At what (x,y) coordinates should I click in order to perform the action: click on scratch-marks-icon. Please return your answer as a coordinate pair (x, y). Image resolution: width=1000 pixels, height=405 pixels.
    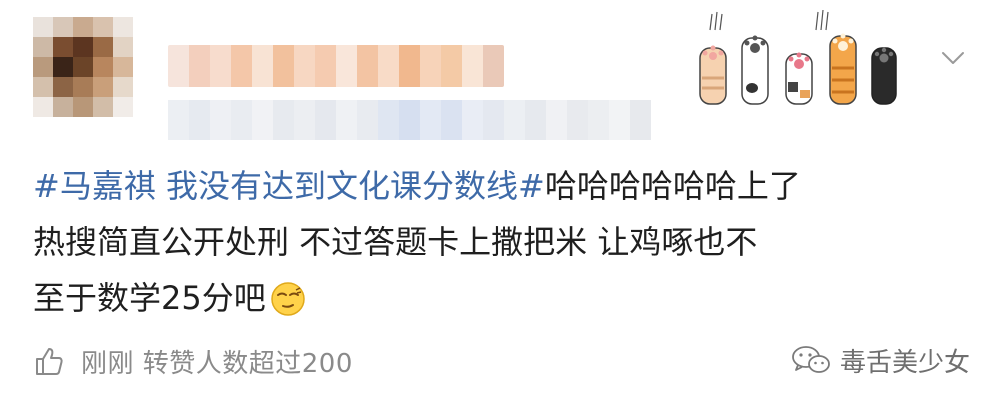
    Looking at the image, I should click on (769, 20).